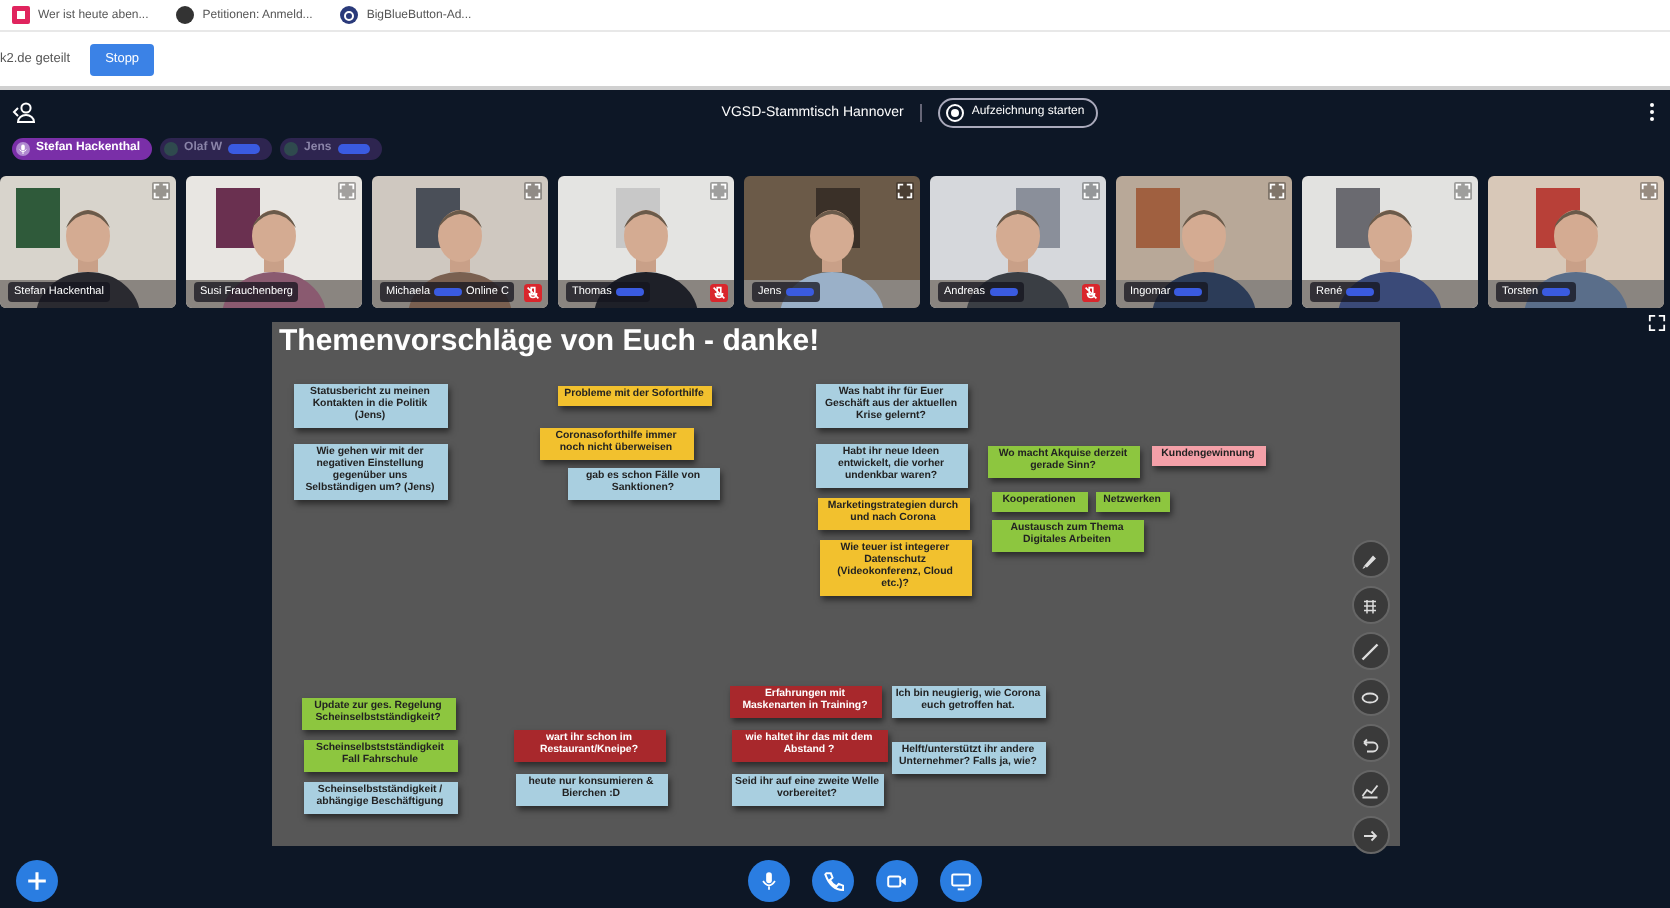 The width and height of the screenshot is (1670, 908). I want to click on microphone-button, so click(769, 880).